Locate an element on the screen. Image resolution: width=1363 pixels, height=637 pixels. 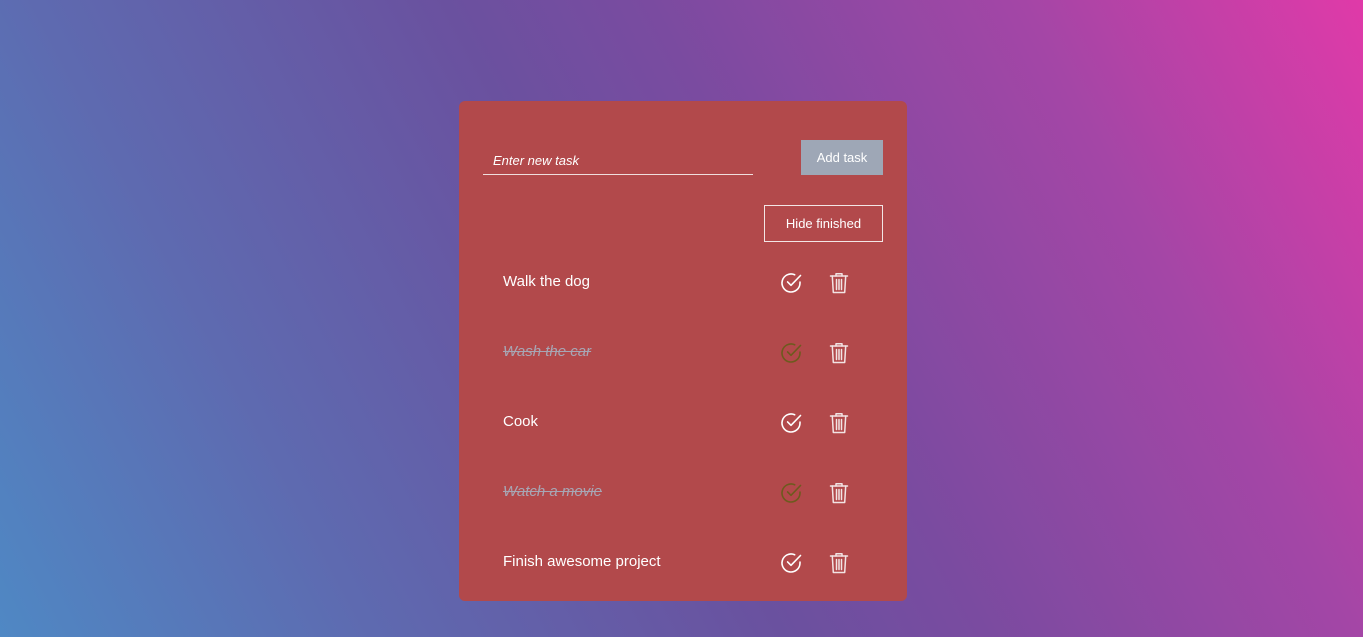
new-task-input is located at coordinates (618, 160).